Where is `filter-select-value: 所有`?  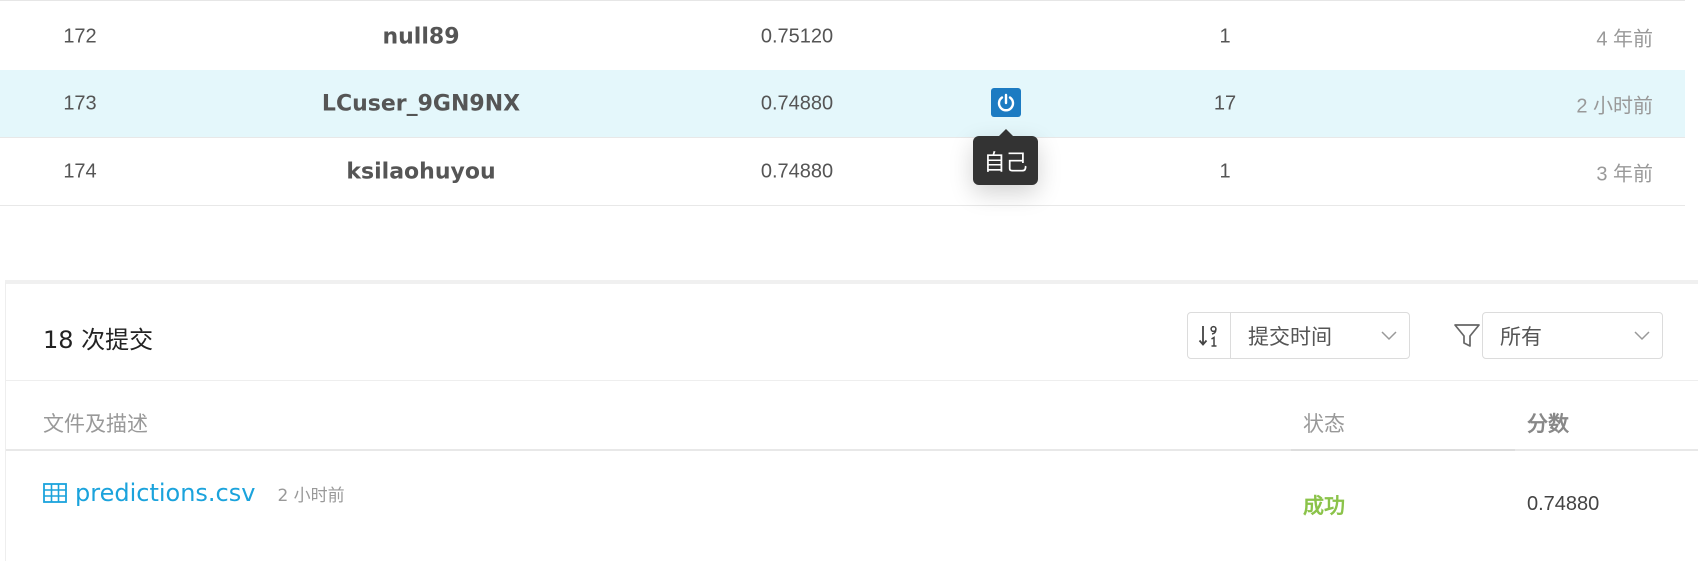
filter-select-value: 所有 is located at coordinates (1521, 336).